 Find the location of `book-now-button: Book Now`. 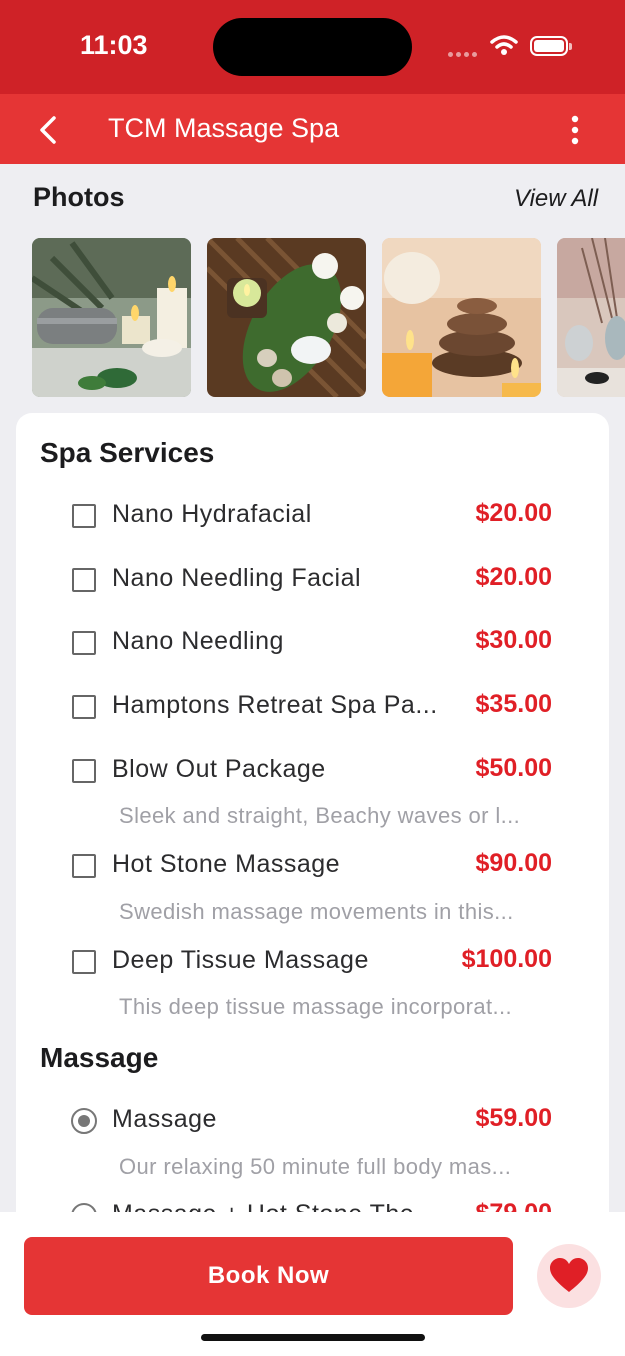

book-now-button: Book Now is located at coordinates (268, 1276).